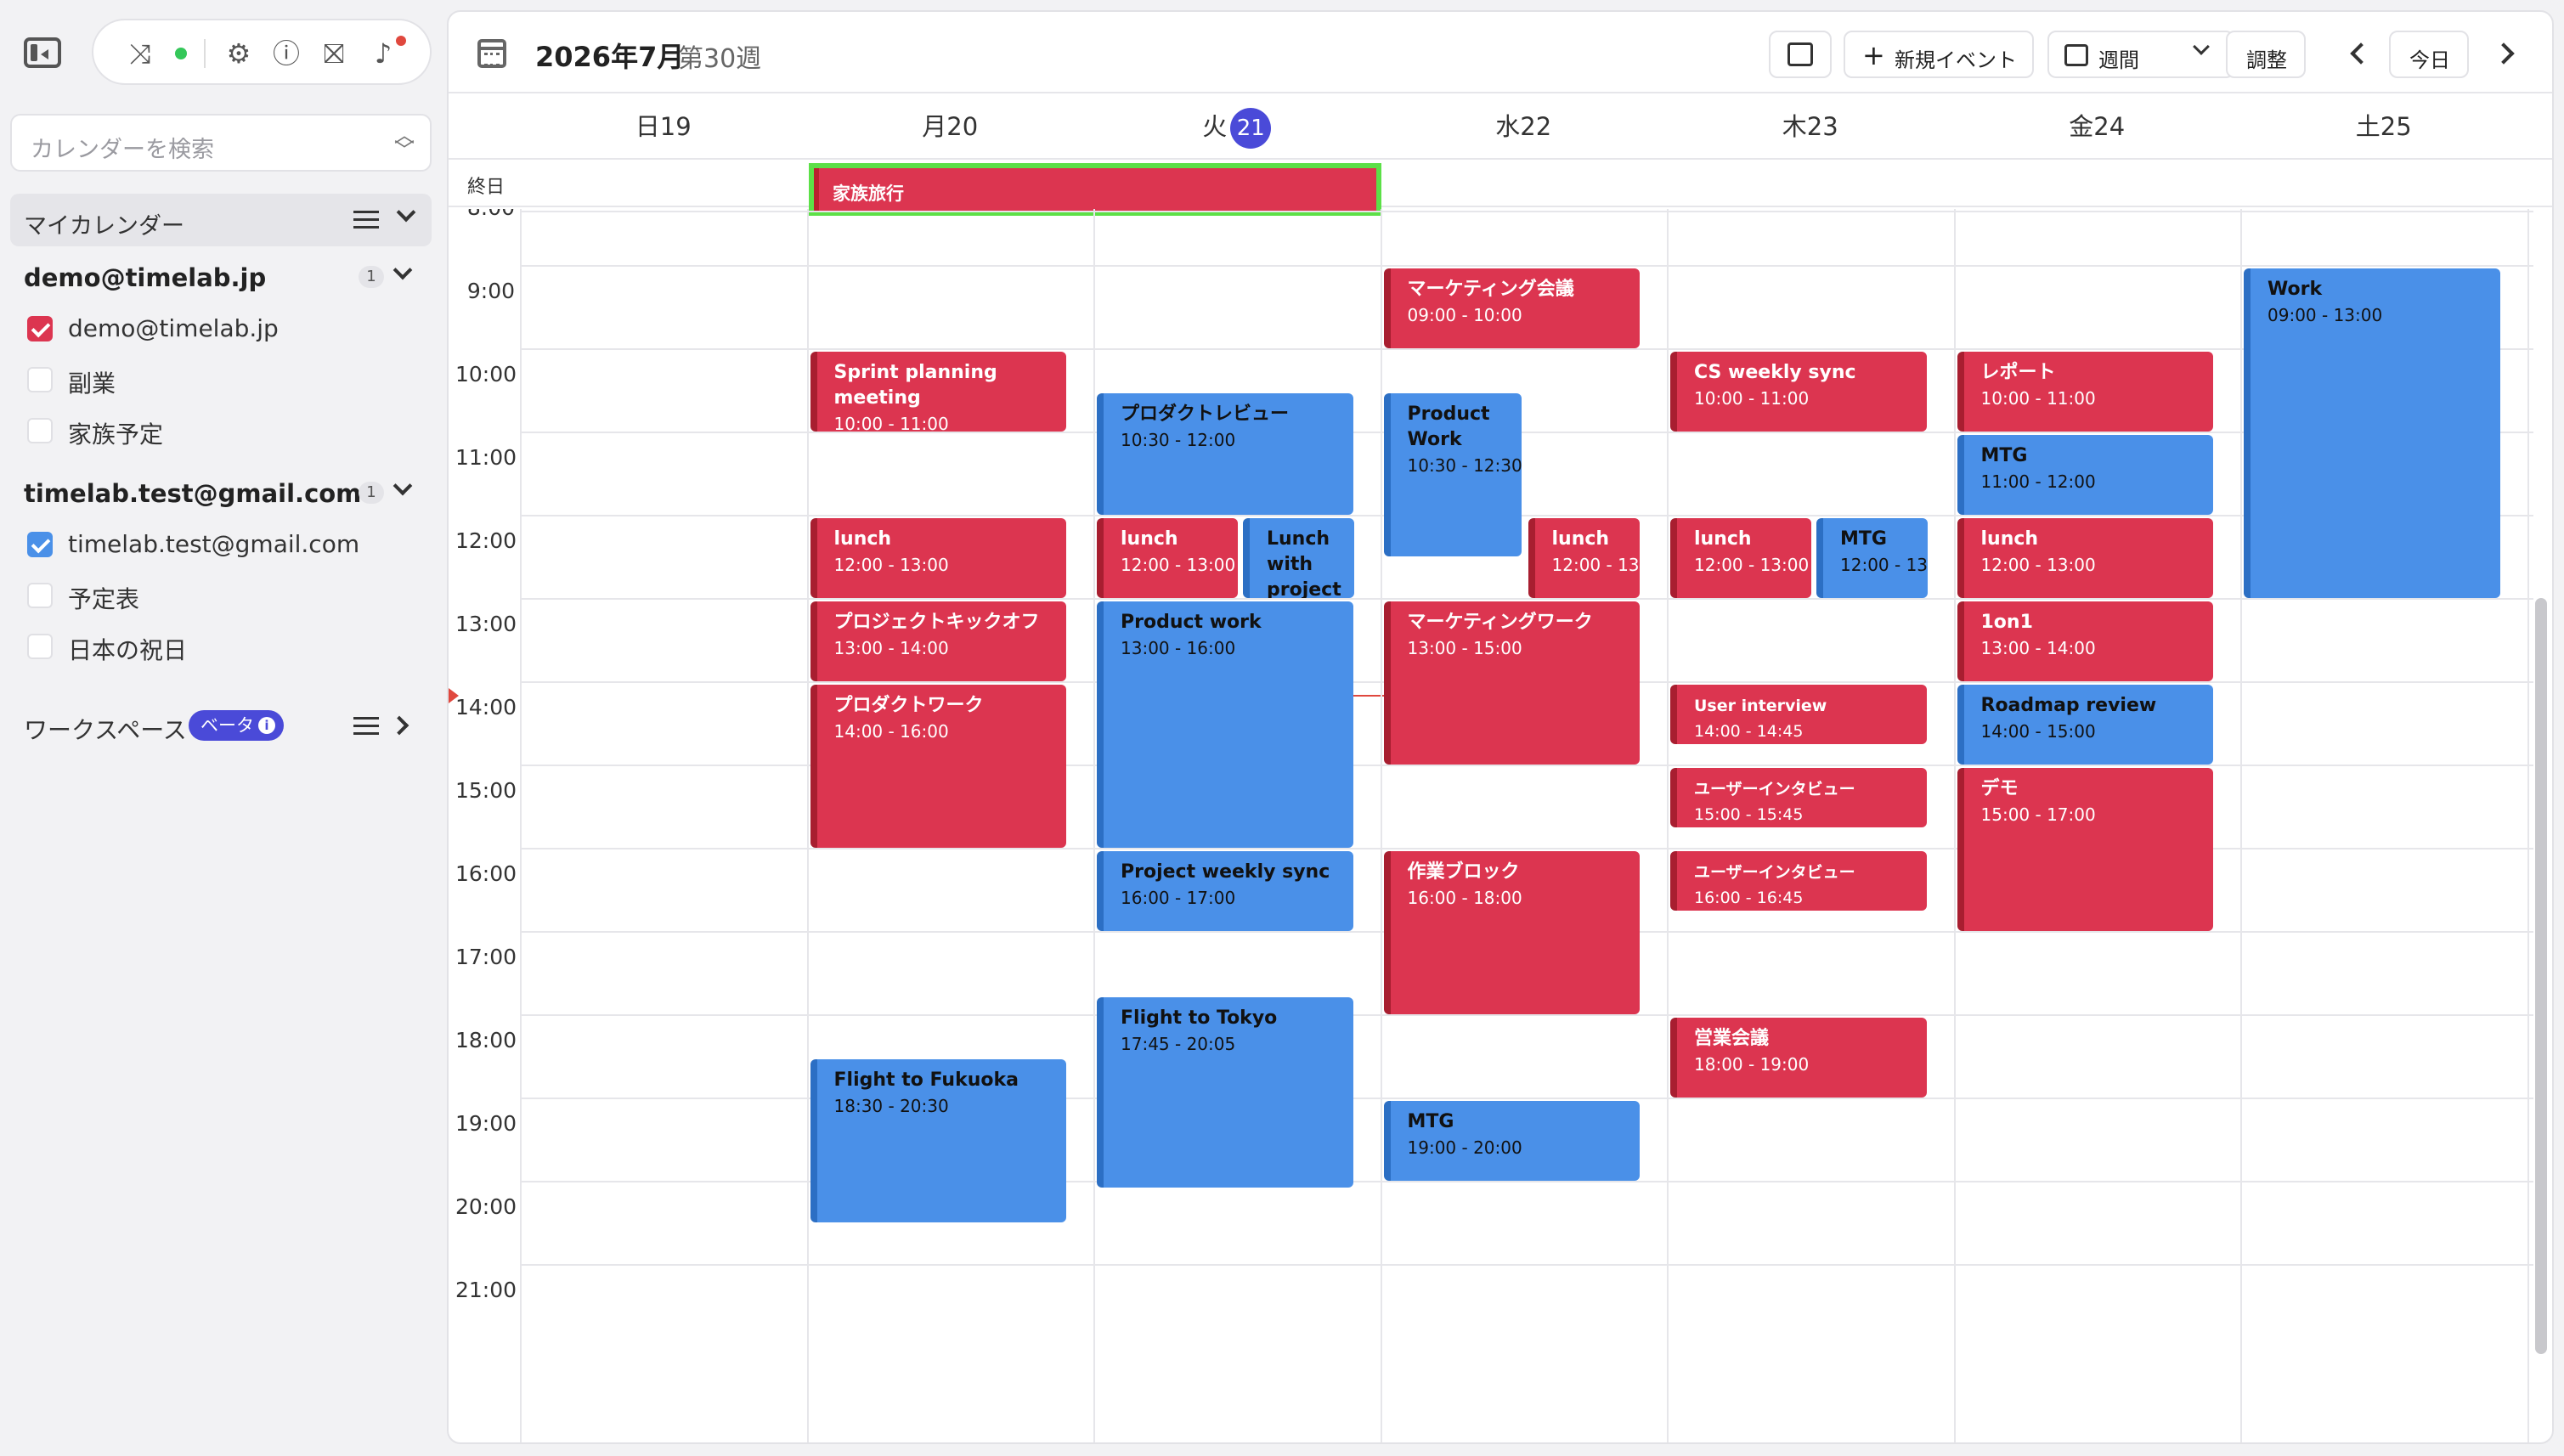  Describe the element at coordinates (1500, 623) in the screenshot. I see `event-title: マーケティングワーク` at that location.